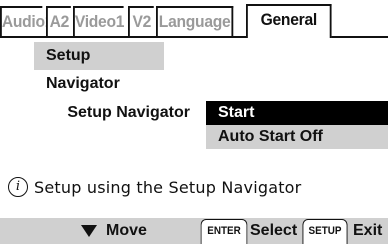 The height and width of the screenshot is (244, 388). Describe the element at coordinates (289, 21) in the screenshot. I see `tab-general: General` at that location.